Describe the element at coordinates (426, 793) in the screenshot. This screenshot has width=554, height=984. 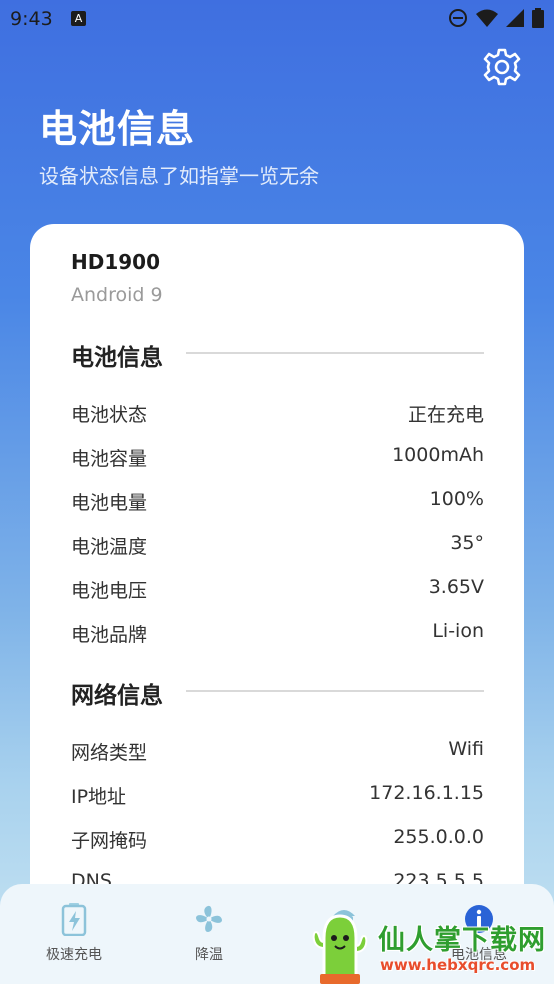
I see `row-value: 172.16.1.15` at that location.